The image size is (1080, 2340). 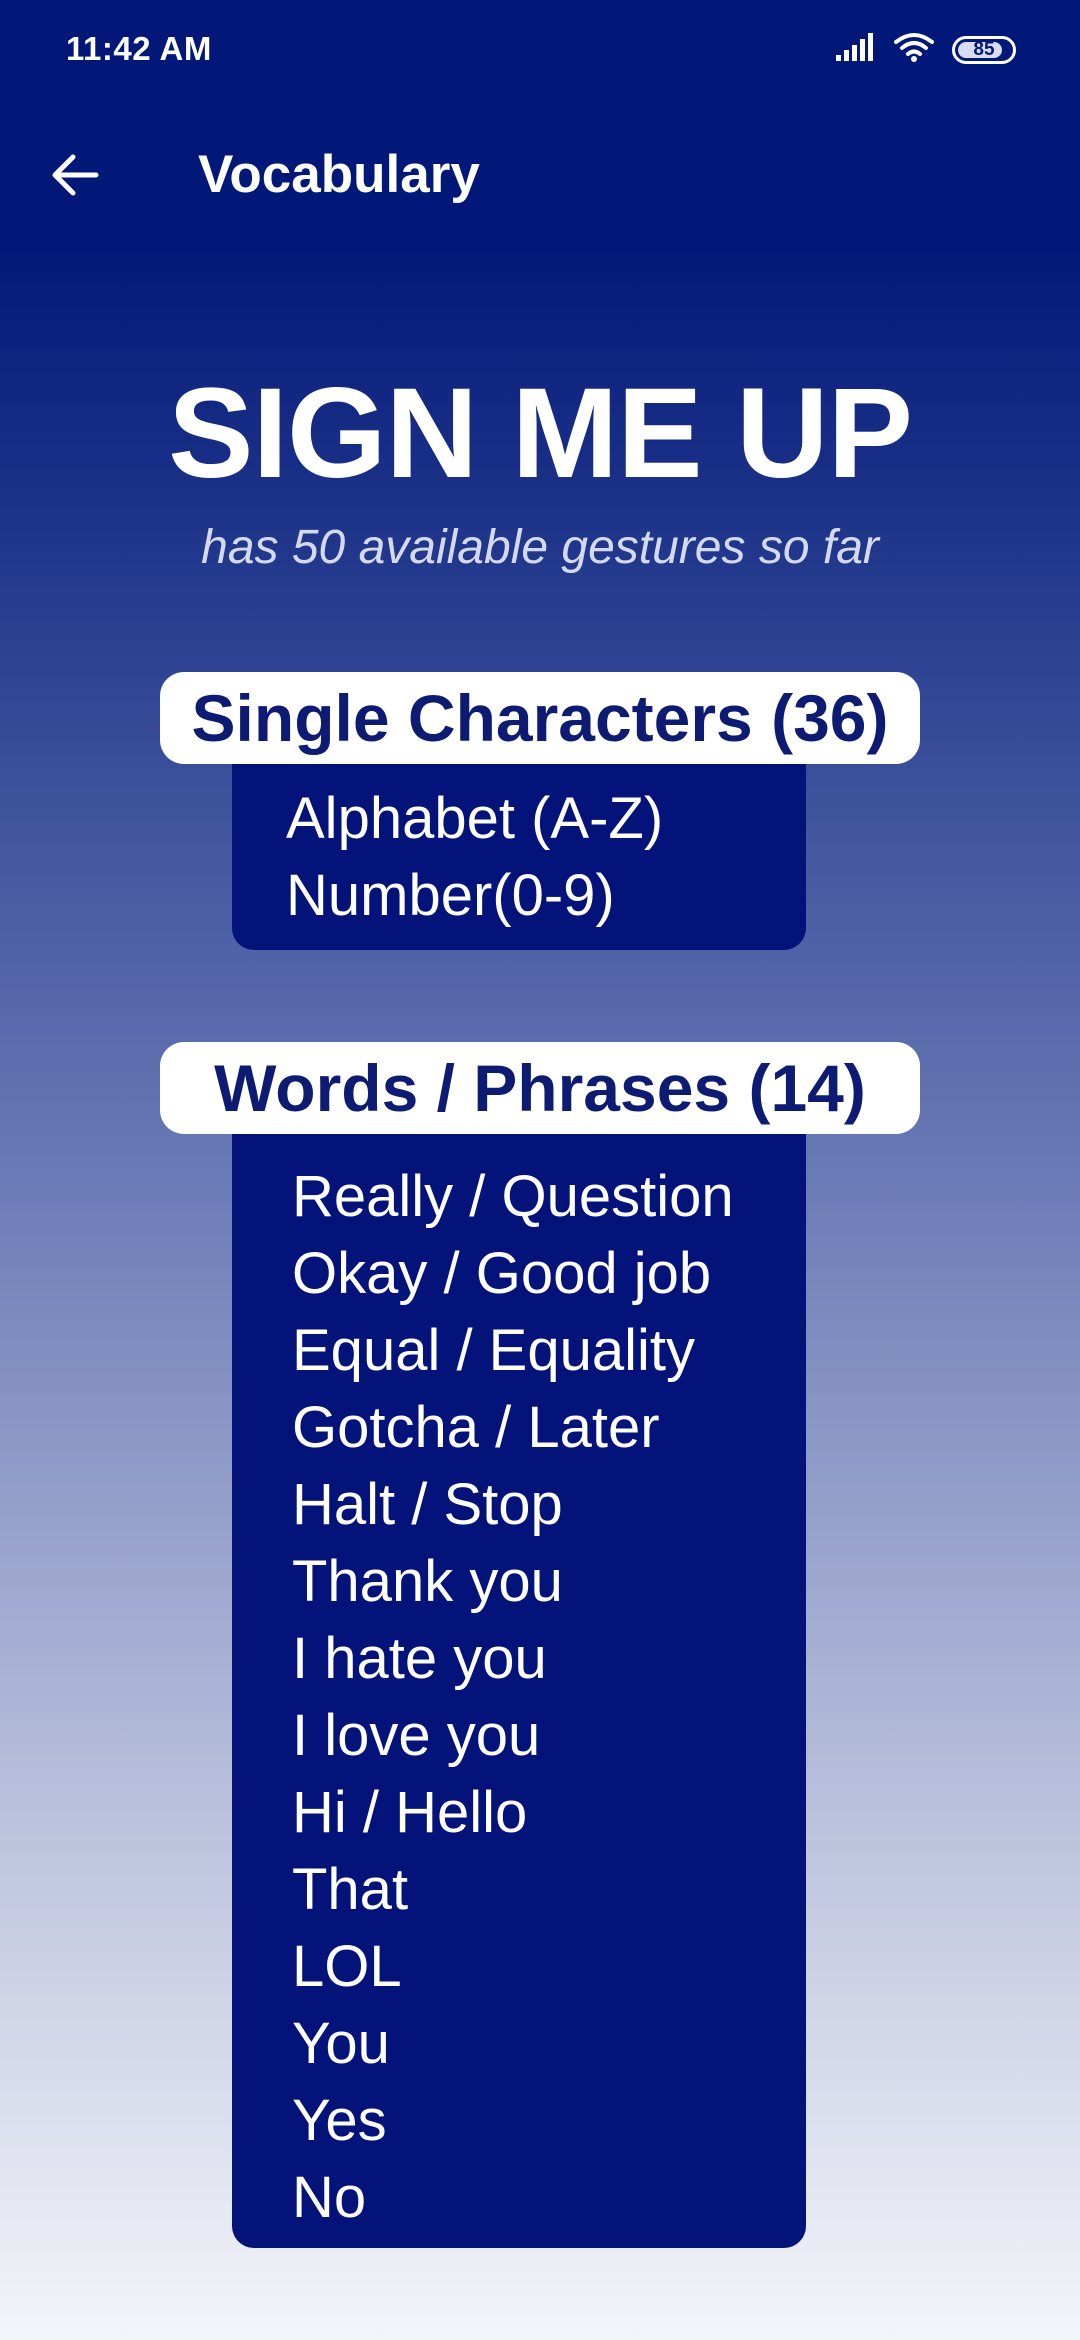 I want to click on list-item: Hi / Hello, so click(x=410, y=1812).